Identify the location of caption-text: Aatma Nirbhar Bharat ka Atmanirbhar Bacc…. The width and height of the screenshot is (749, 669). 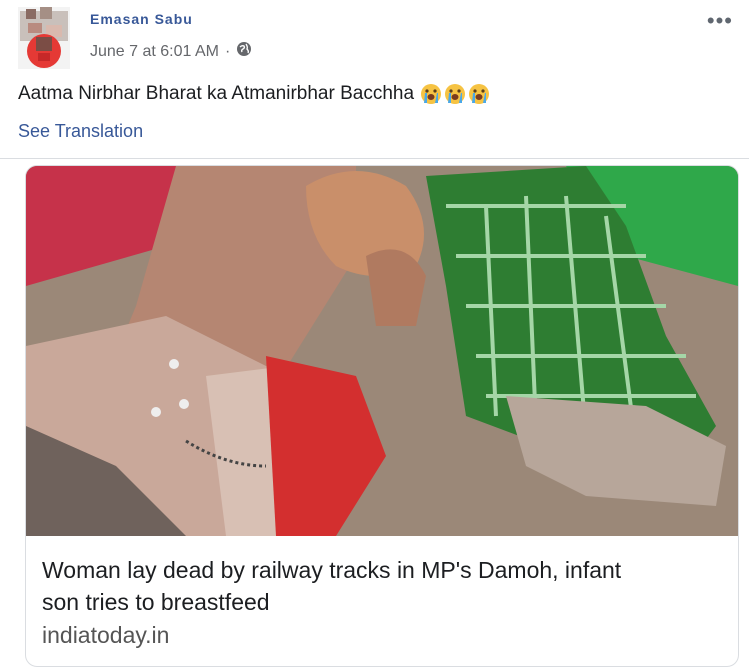
(216, 93).